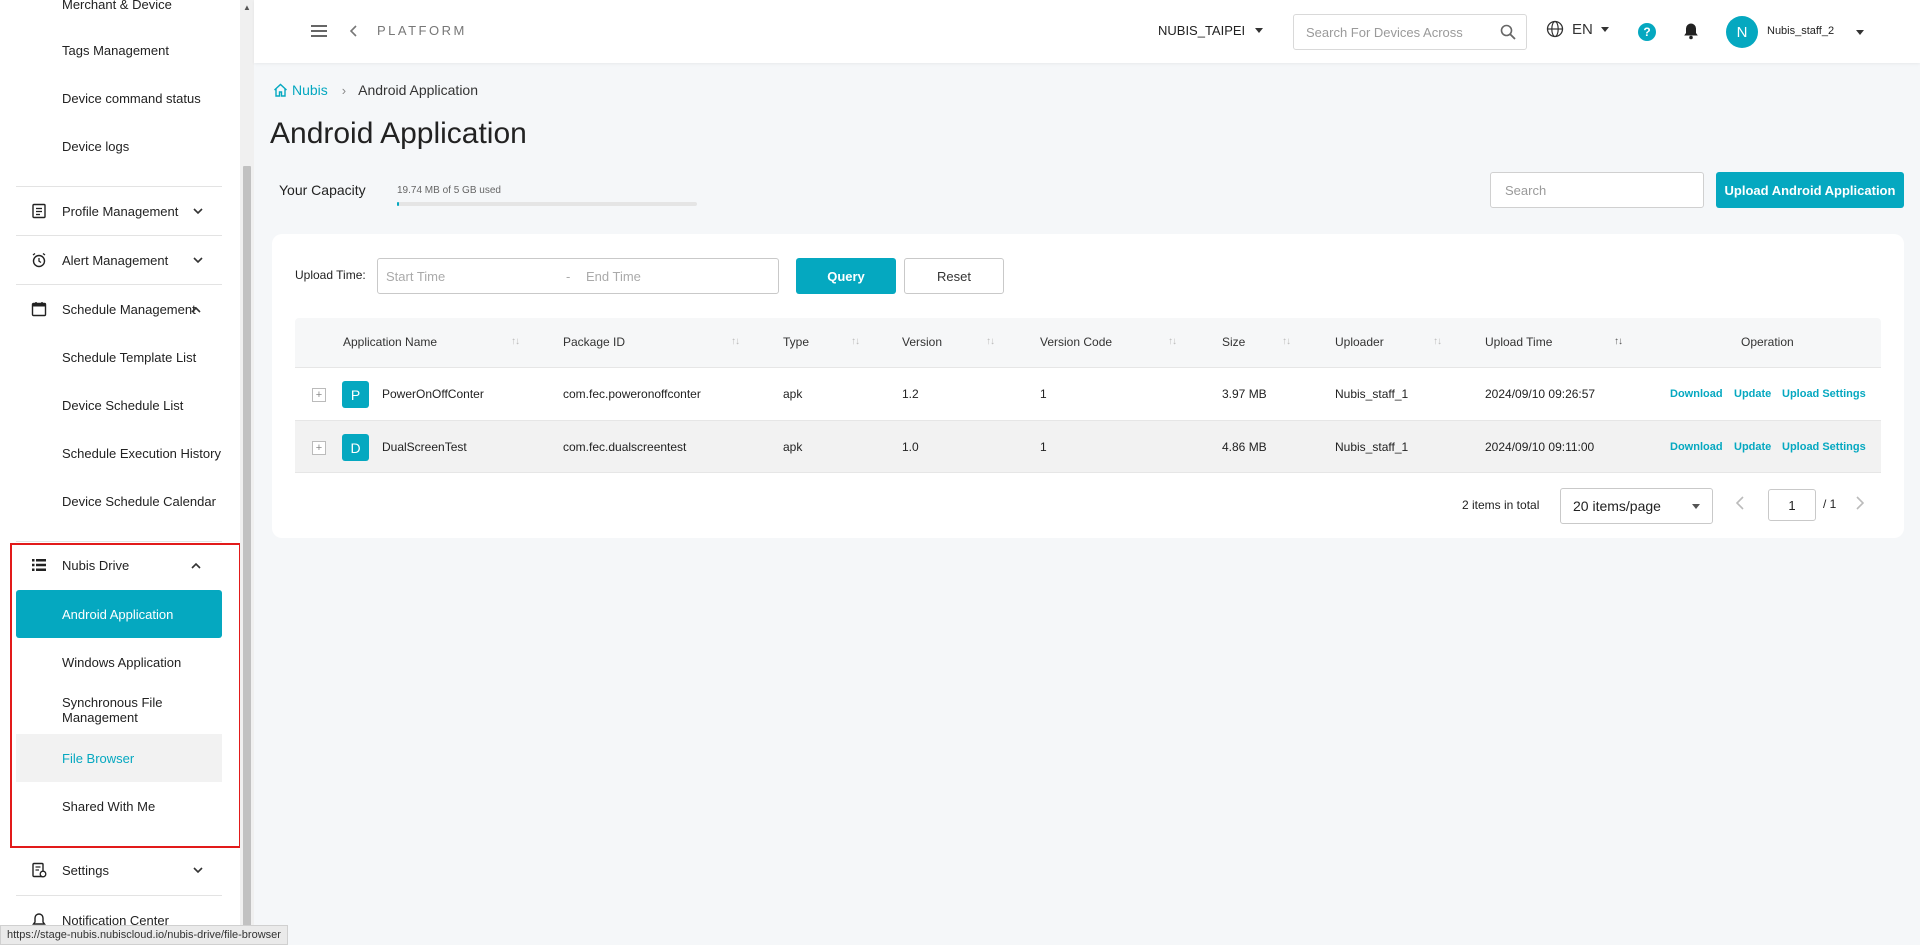 The image size is (1920, 945). Describe the element at coordinates (1618, 341) in the screenshot. I see `sort-desc-icon: ↑↓` at that location.